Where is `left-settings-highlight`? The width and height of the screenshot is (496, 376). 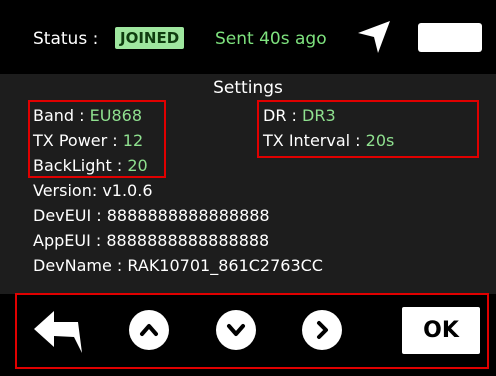 left-settings-highlight is located at coordinates (97, 139).